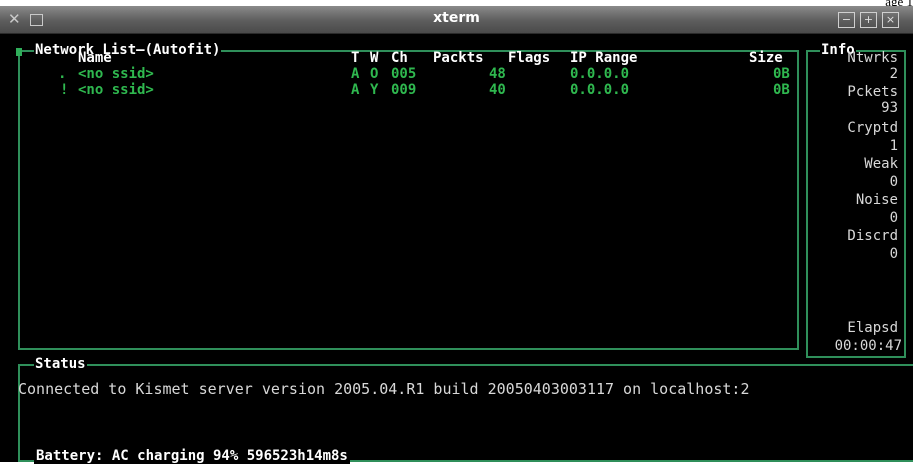 The width and height of the screenshot is (913, 464). I want to click on network-packets: 48, so click(497, 74).